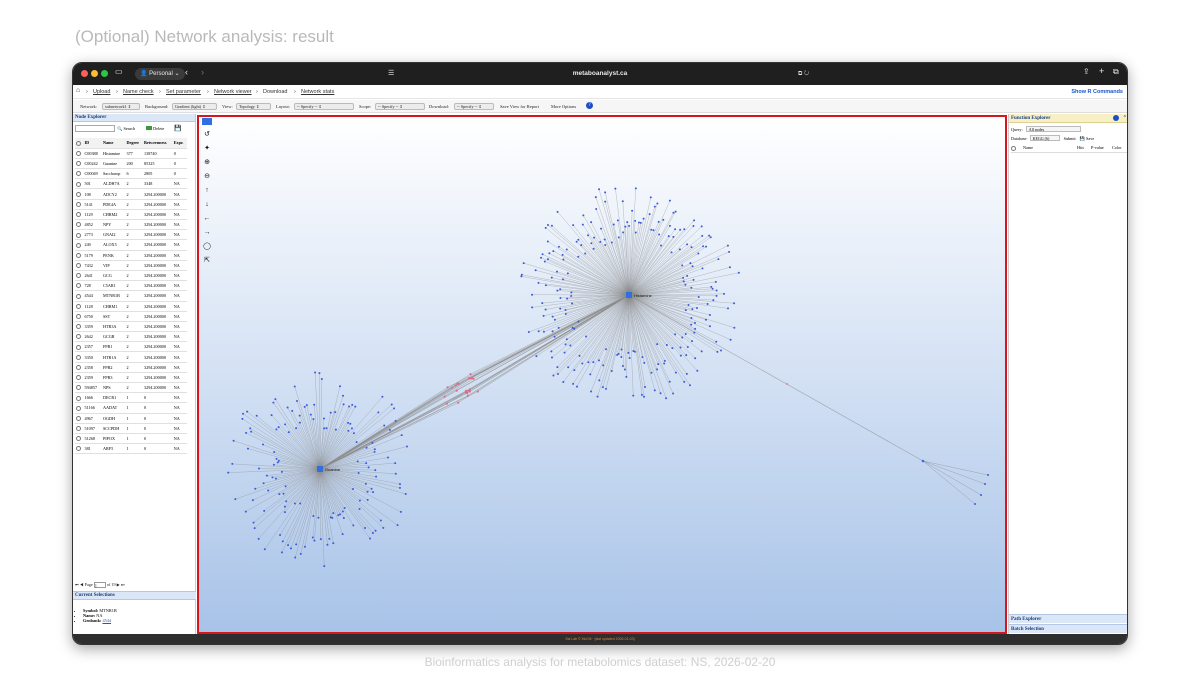 The width and height of the screenshot is (1200, 674). I want to click on layout-tool-icon: ✦, so click(207, 149).